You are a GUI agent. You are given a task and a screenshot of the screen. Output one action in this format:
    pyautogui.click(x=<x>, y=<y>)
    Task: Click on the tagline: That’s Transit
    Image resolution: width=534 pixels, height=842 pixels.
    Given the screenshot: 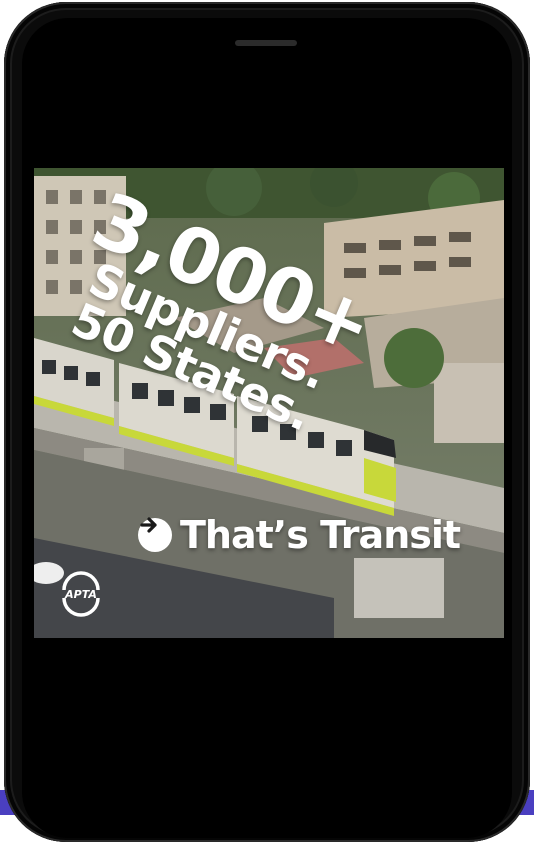 What is the action you would take?
    pyautogui.click(x=299, y=535)
    